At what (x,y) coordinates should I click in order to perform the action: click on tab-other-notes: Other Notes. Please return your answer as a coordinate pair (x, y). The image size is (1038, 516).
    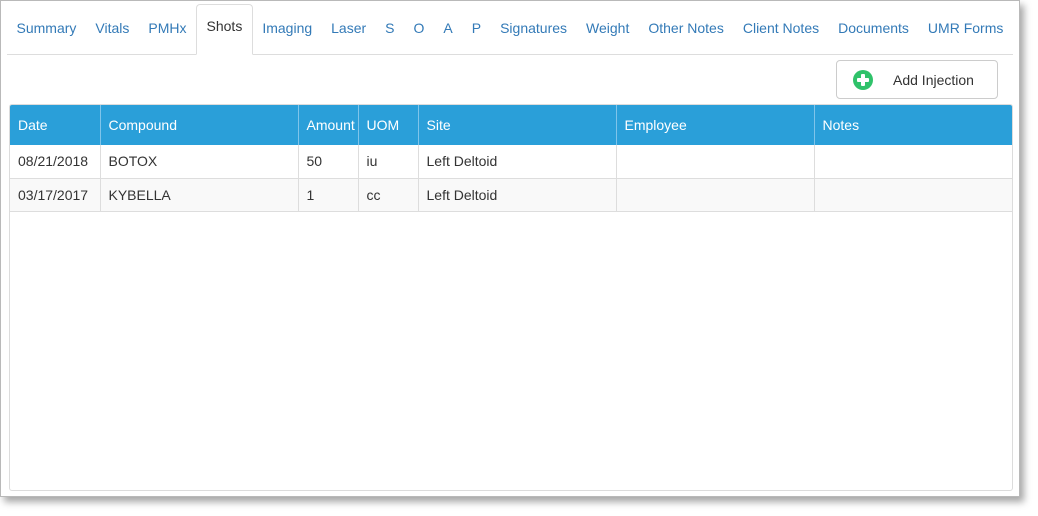
    Looking at the image, I should click on (686, 30).